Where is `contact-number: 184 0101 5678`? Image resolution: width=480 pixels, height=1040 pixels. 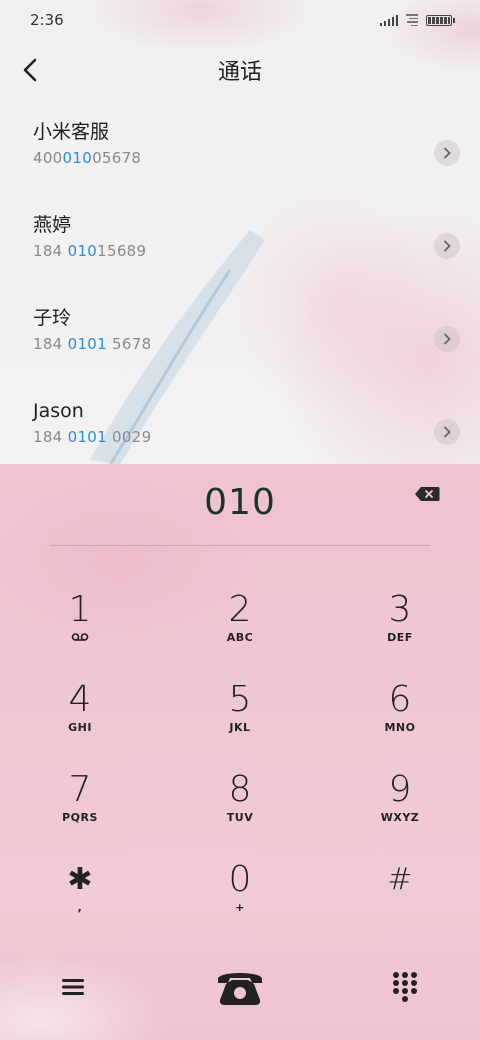 contact-number: 184 0101 5678 is located at coordinates (92, 344).